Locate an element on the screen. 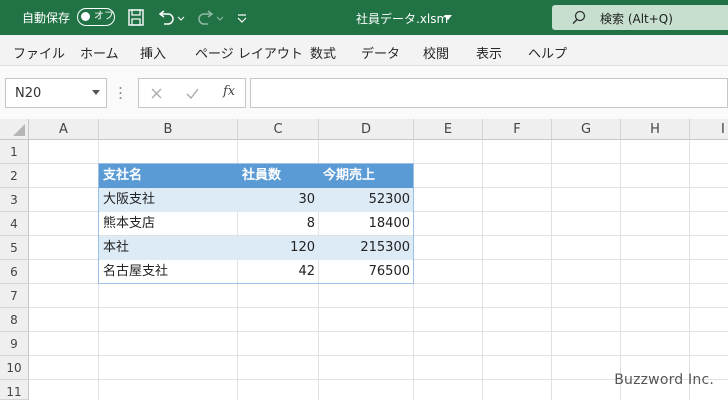  search-icon is located at coordinates (579, 17).